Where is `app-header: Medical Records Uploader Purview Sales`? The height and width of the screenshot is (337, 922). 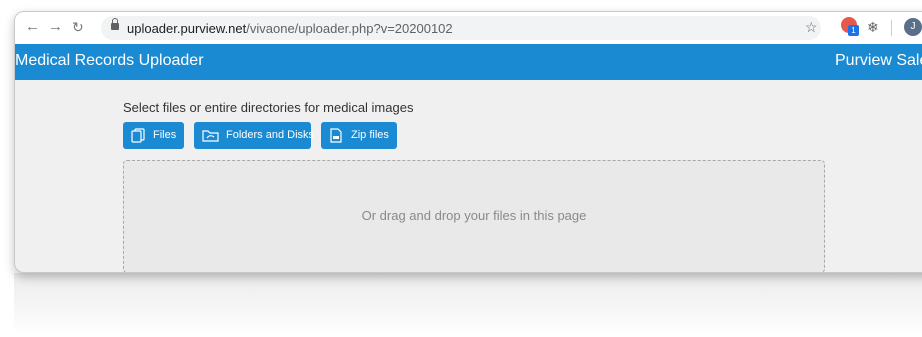 app-header: Medical Records Uploader Purview Sales is located at coordinates (468, 62).